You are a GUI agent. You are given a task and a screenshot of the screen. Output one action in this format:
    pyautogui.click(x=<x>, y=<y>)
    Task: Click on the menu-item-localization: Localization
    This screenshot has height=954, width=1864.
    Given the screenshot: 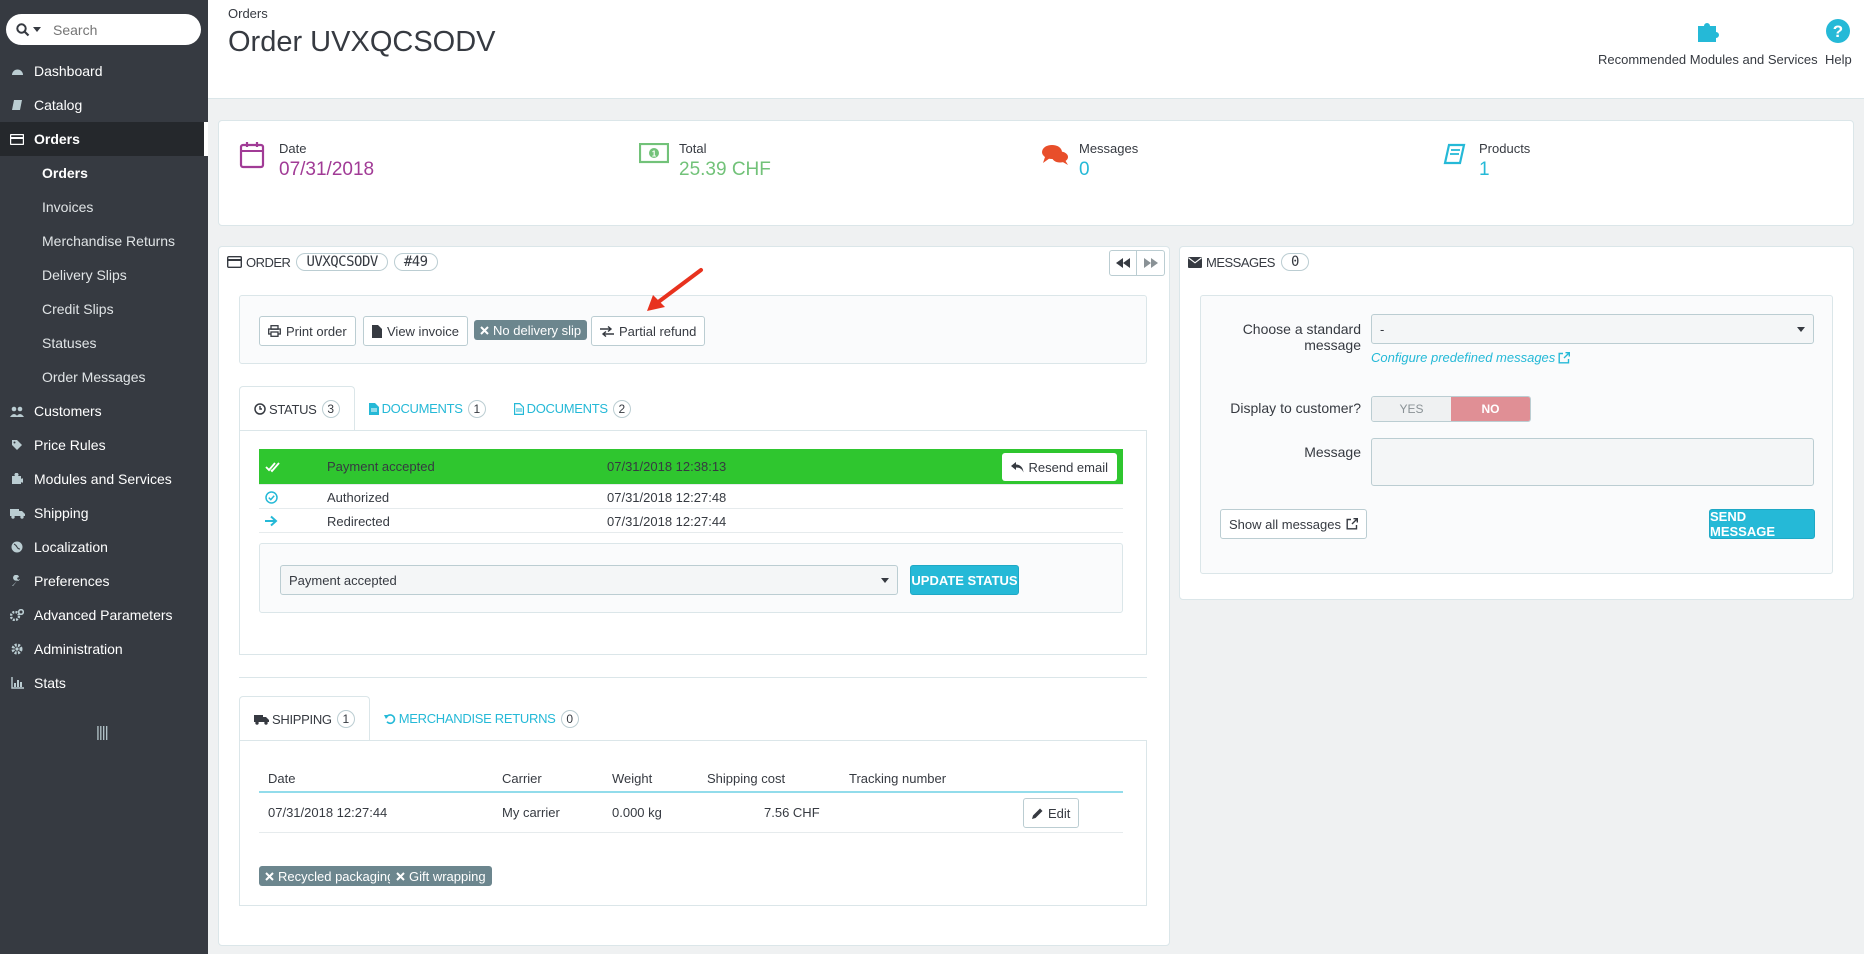 What is the action you would take?
    pyautogui.click(x=104, y=547)
    